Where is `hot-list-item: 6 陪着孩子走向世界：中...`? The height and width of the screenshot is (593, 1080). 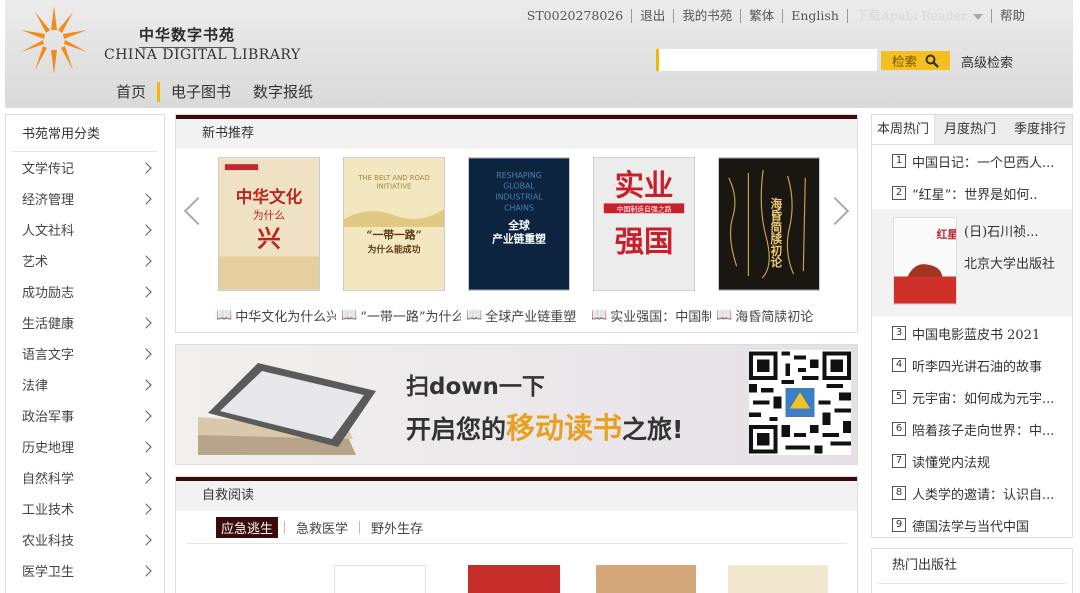
hot-list-item: 6 陪着孩子走向世界：中... is located at coordinates (972, 429).